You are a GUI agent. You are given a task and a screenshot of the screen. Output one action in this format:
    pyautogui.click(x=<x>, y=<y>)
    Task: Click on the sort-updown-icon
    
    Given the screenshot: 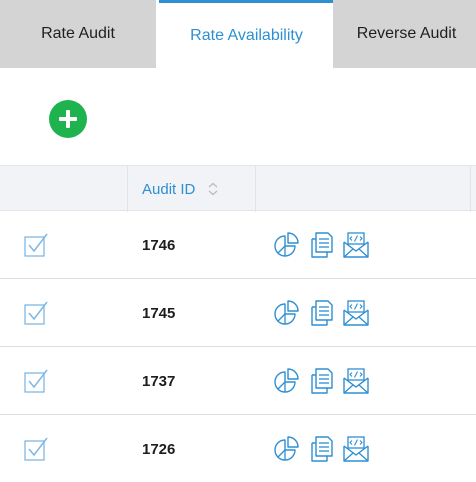 What is the action you would take?
    pyautogui.click(x=213, y=189)
    